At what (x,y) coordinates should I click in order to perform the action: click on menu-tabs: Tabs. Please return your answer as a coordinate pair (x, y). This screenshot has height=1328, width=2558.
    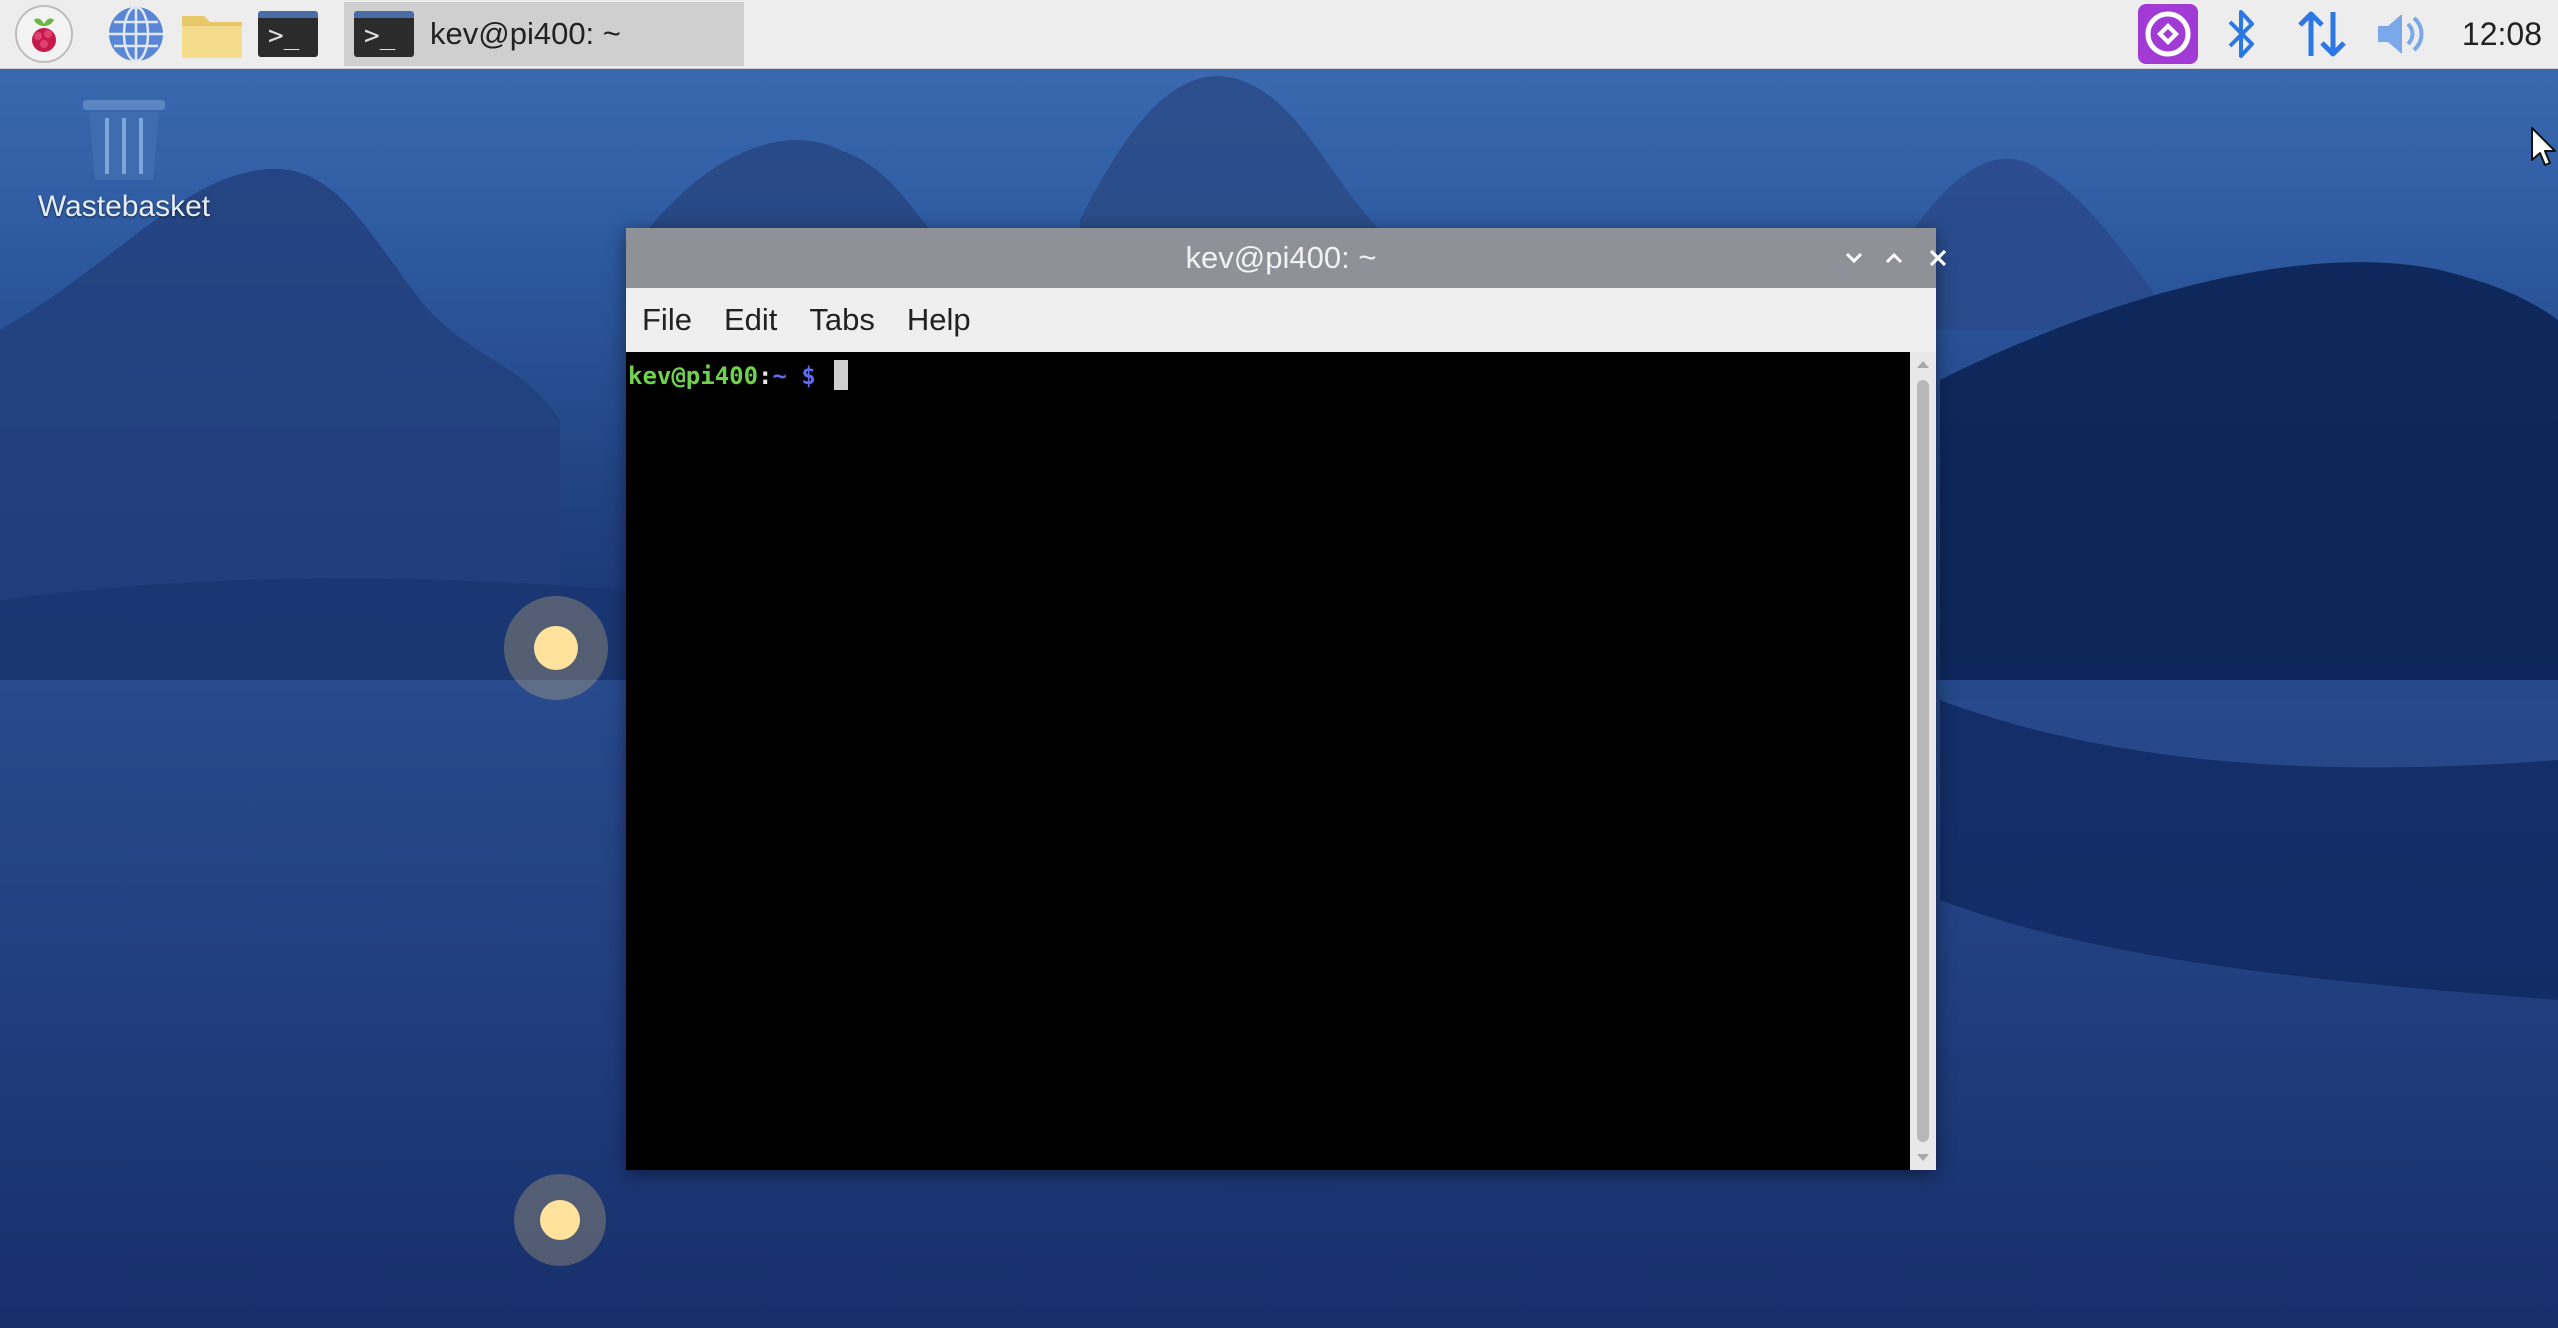
    Looking at the image, I should click on (841, 320).